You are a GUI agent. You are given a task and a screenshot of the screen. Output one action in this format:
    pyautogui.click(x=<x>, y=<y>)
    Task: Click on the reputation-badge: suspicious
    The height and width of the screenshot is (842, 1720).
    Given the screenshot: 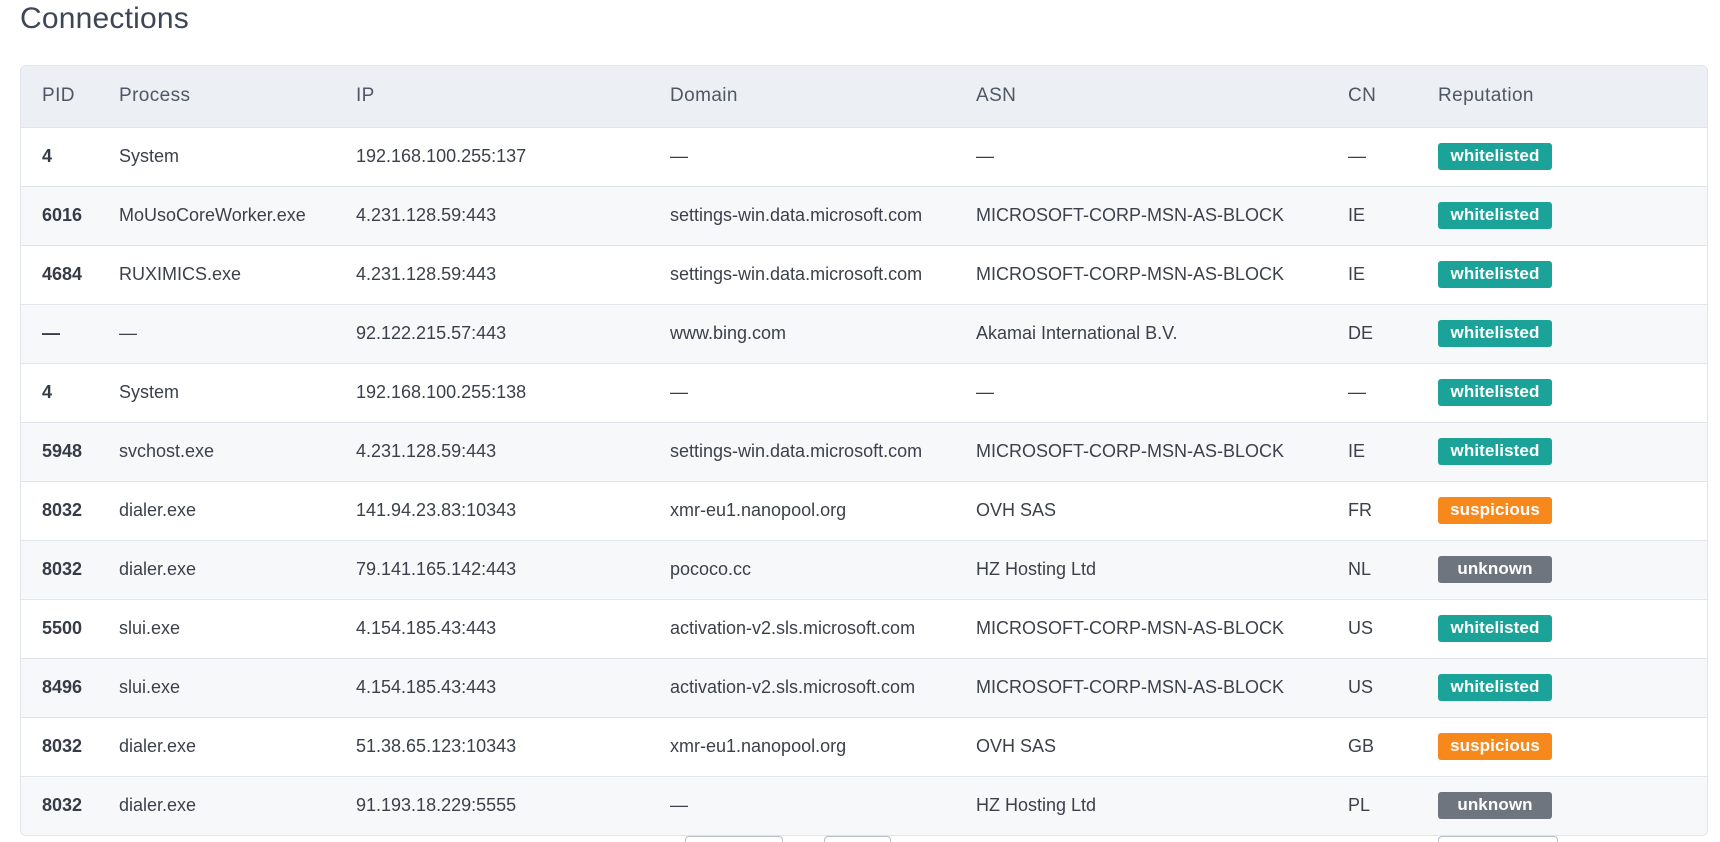 What is the action you would take?
    pyautogui.click(x=1495, y=510)
    